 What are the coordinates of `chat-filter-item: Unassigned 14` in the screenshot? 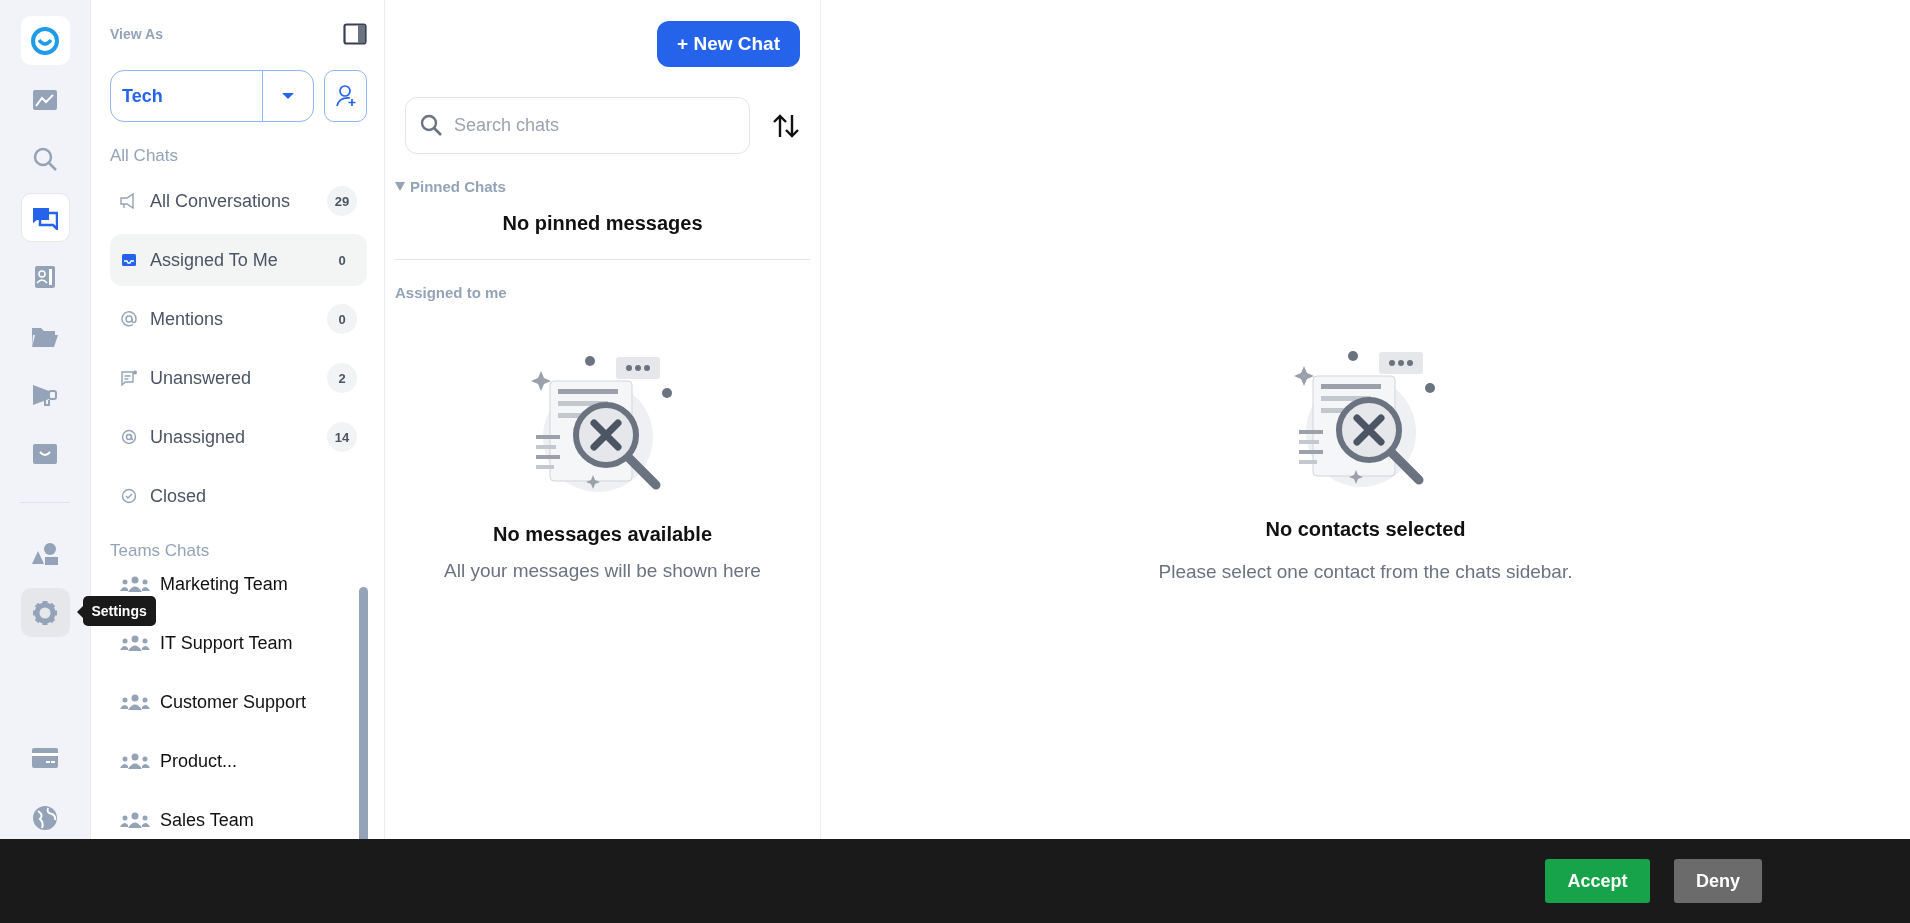 It's located at (238, 437).